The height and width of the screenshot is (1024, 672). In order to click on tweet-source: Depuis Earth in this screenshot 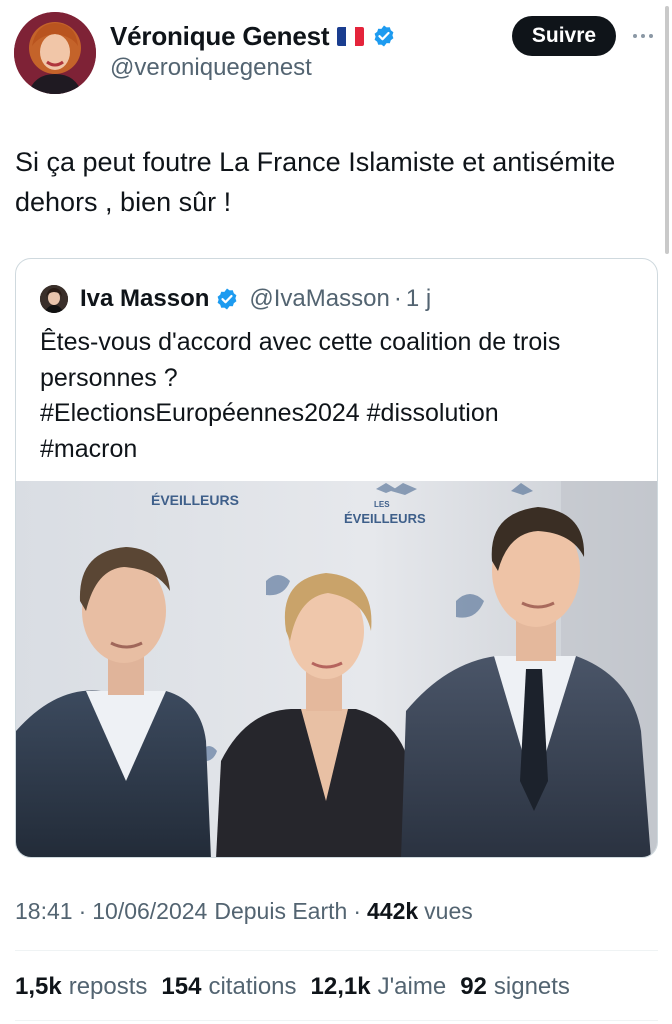, I will do `click(281, 911)`.